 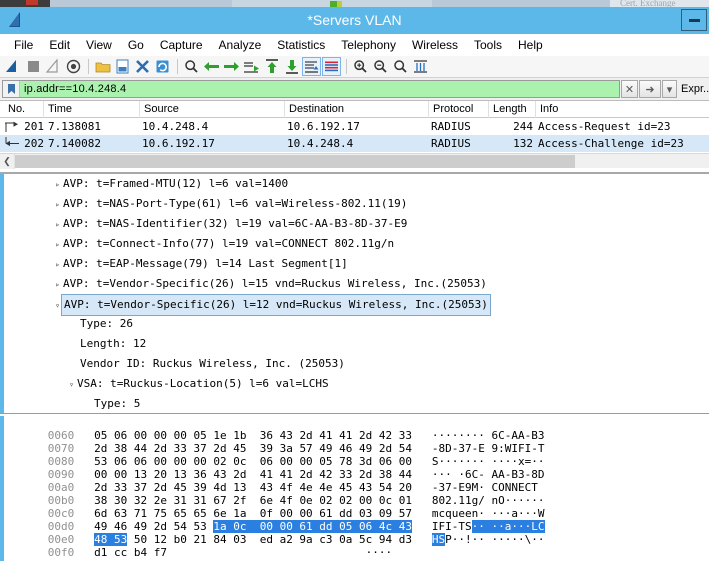 I want to click on open-file-icon, so click(x=102, y=66).